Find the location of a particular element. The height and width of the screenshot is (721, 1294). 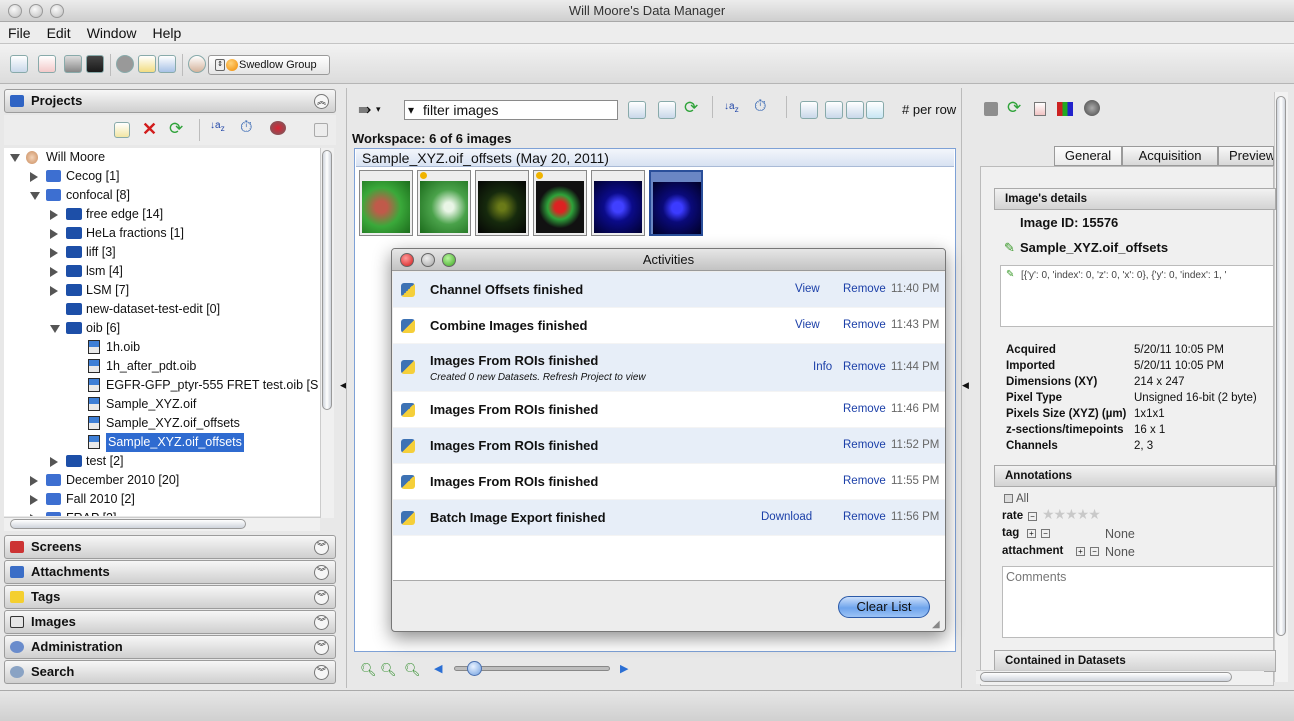

delete-icon: ✕ is located at coordinates (149, 129).